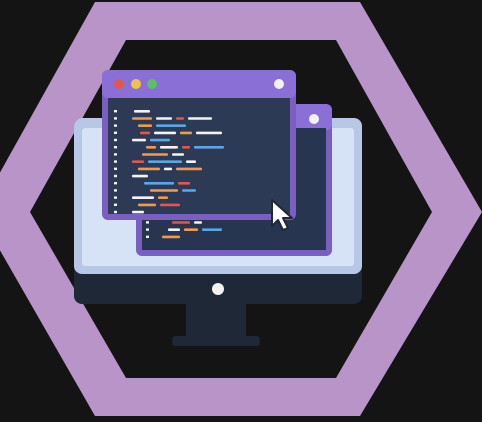  Describe the element at coordinates (152, 84) in the screenshot. I see `window-dot-green` at that location.